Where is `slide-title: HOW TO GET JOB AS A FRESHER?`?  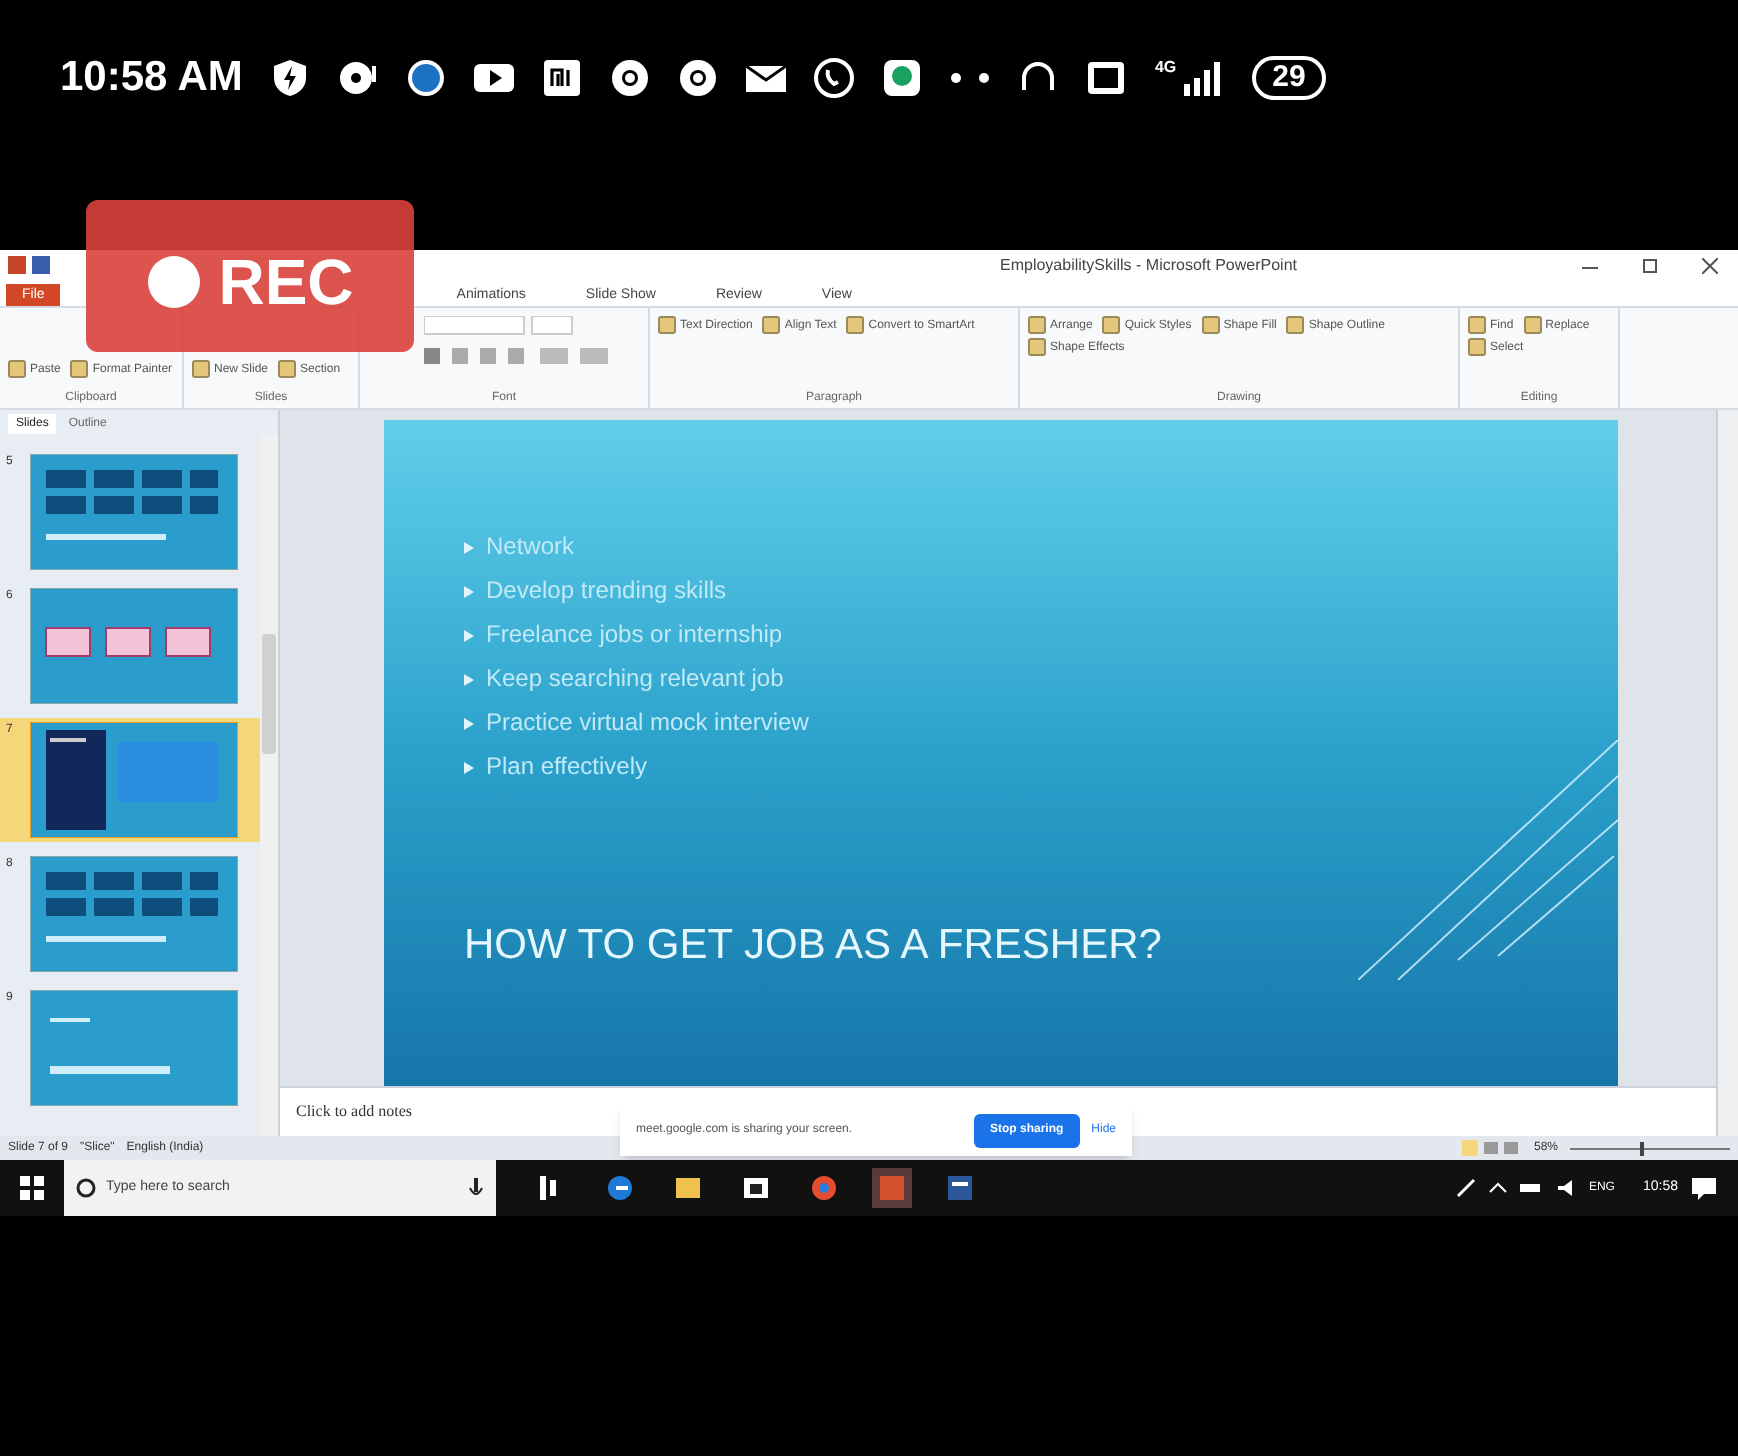
slide-title: HOW TO GET JOB AS A FRESHER? is located at coordinates (813, 946).